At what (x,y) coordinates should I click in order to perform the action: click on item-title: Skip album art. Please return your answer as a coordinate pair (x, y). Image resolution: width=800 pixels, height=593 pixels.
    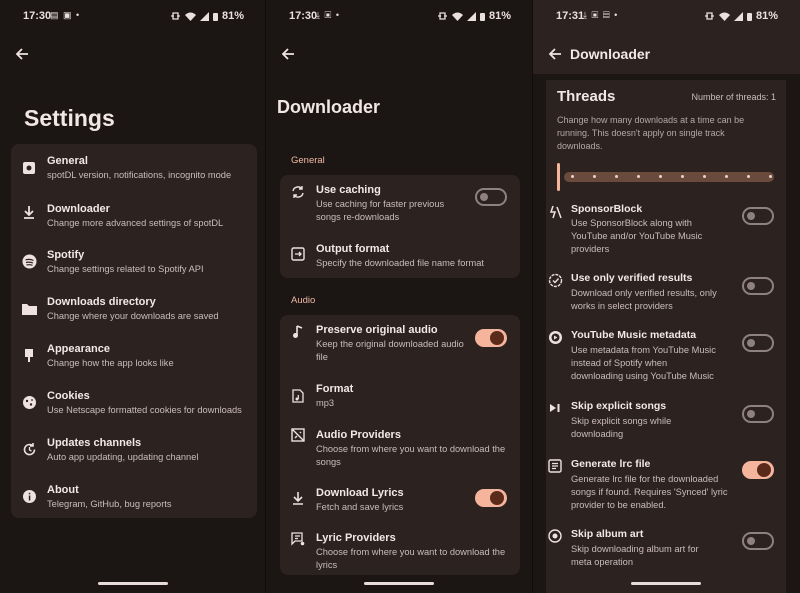
    Looking at the image, I should click on (607, 534).